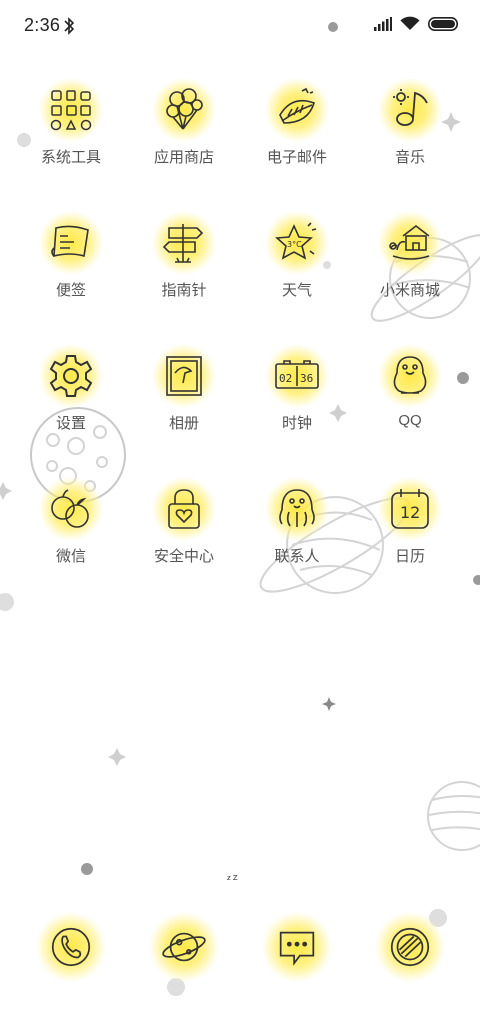  I want to click on penguin-icon, so click(410, 375).